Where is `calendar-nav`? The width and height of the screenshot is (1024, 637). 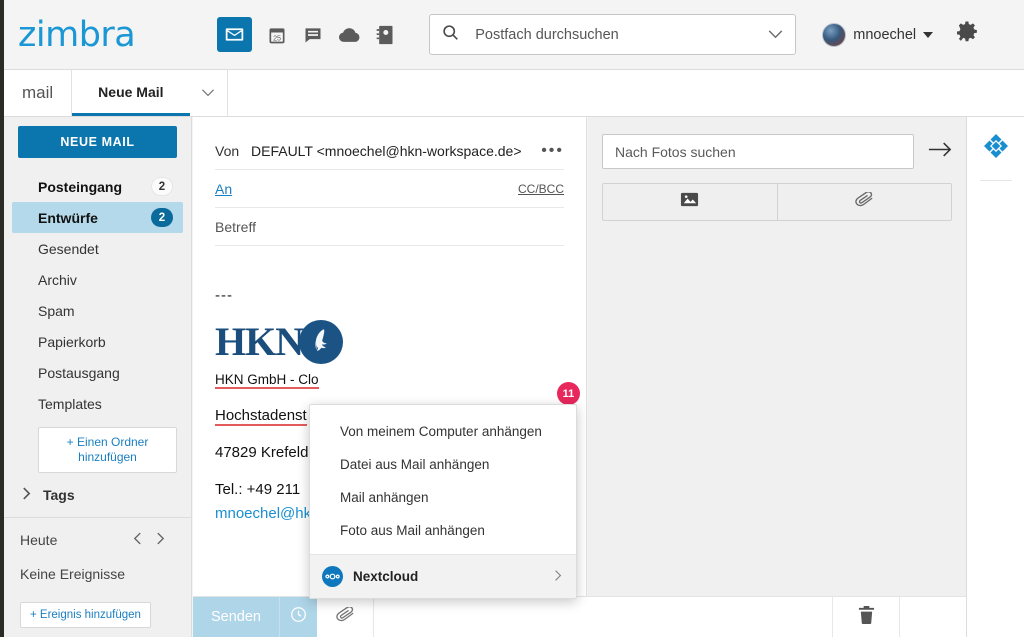
calendar-nav is located at coordinates (149, 540).